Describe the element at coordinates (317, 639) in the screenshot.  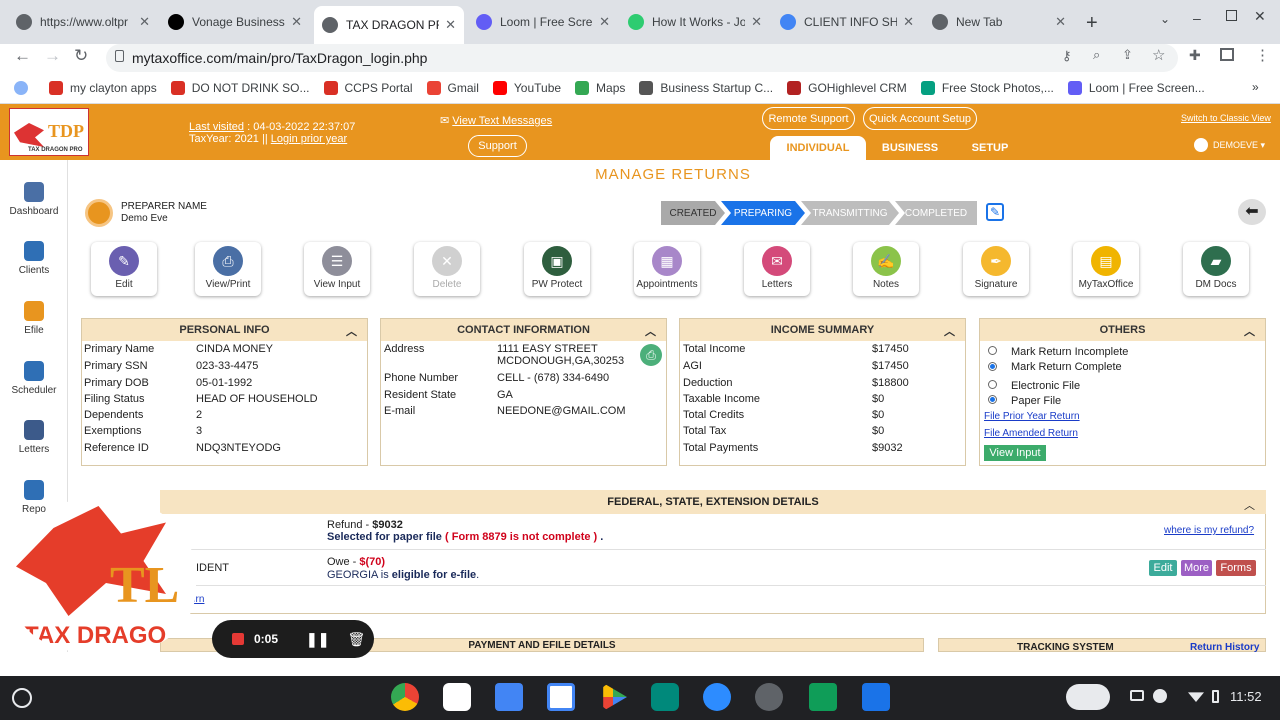
I see `pause-icon: ❚❚` at that location.